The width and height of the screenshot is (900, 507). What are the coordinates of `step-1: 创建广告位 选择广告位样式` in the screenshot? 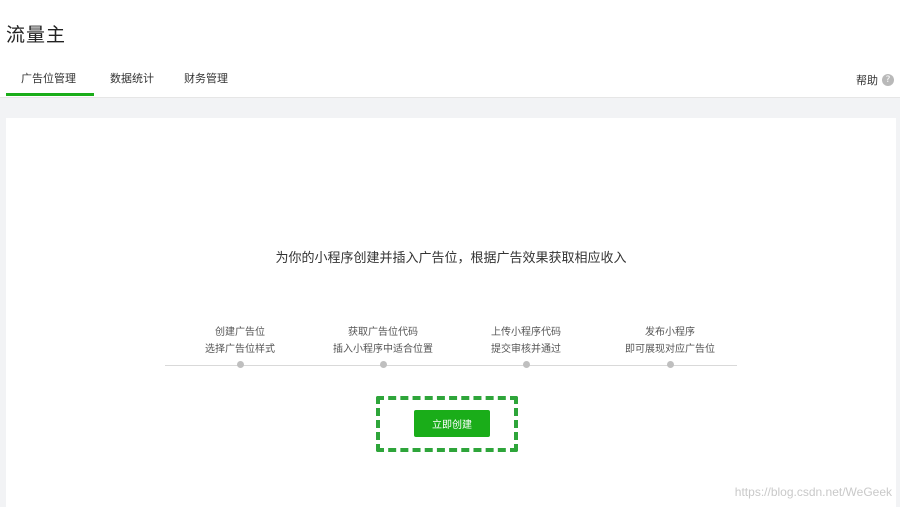 It's located at (240, 341).